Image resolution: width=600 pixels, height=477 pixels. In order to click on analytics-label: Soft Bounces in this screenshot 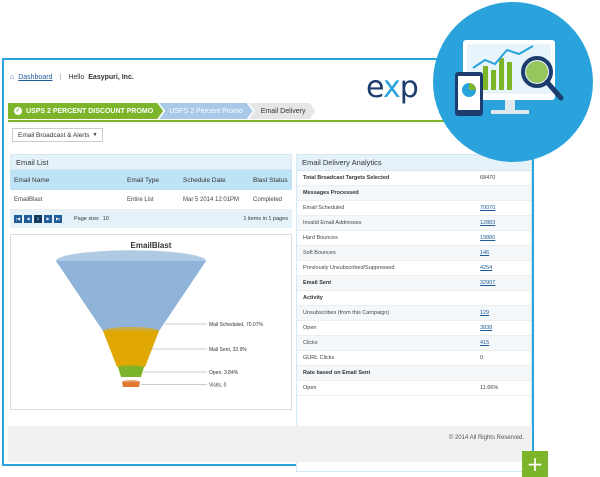, I will do `click(319, 253)`.